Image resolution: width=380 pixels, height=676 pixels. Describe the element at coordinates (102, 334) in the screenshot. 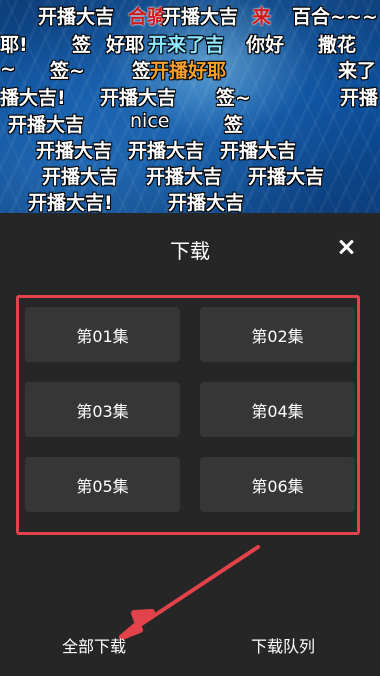

I see `episode-button: 第01集` at that location.